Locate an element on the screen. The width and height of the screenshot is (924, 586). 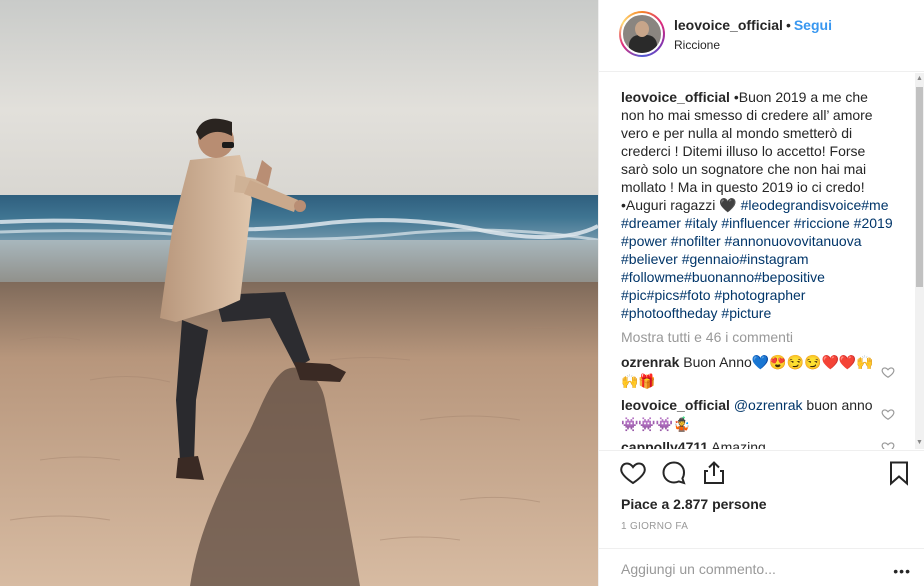
add-comment-bar: ••• is located at coordinates (761, 567).